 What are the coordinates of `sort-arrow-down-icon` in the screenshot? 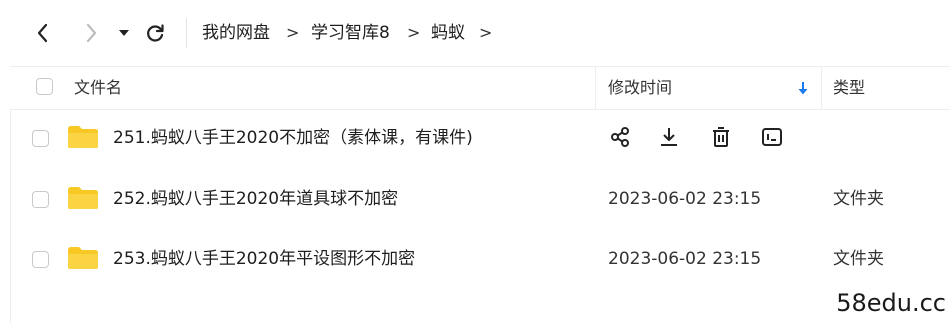 It's located at (803, 88).